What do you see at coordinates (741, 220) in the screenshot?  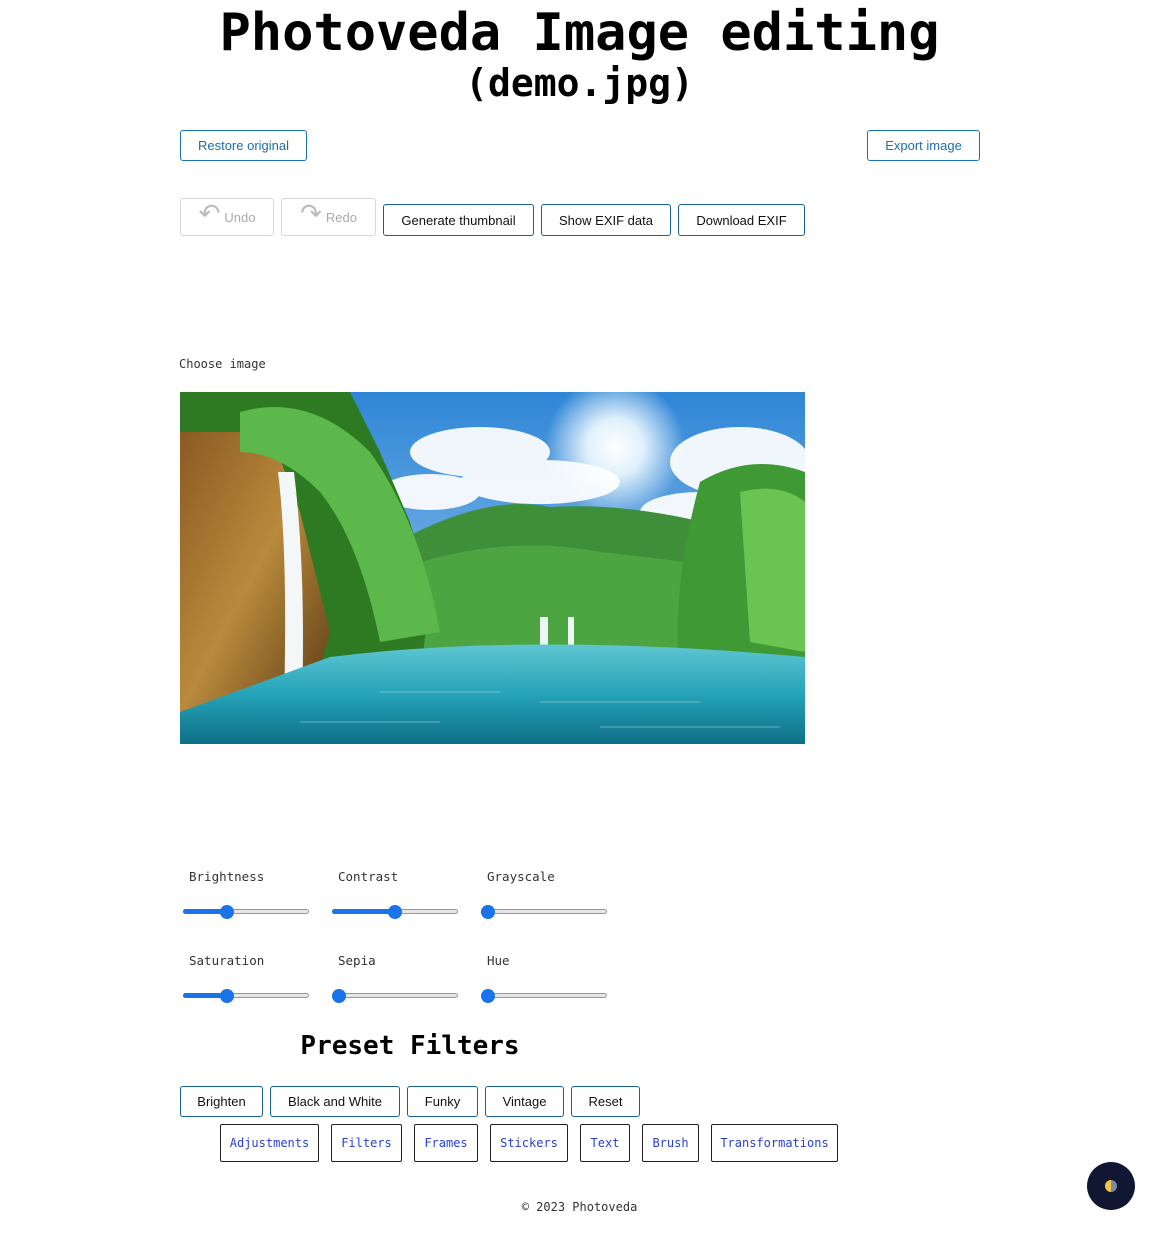 I see `download-exif-button: Download EXIF` at bounding box center [741, 220].